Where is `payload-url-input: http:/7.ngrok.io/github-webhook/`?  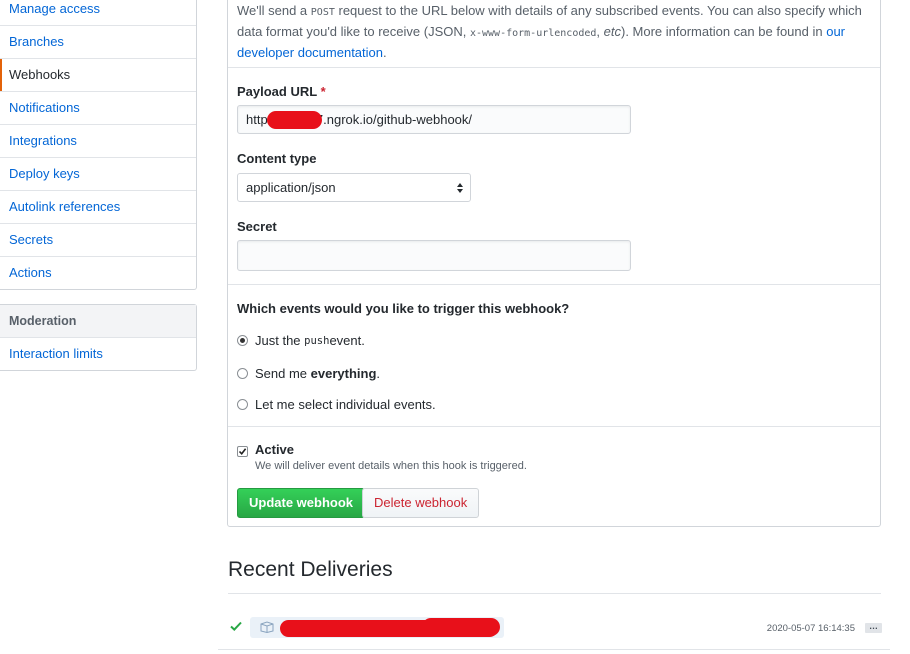
payload-url-input: http:/7.ngrok.io/github-webhook/ is located at coordinates (434, 119).